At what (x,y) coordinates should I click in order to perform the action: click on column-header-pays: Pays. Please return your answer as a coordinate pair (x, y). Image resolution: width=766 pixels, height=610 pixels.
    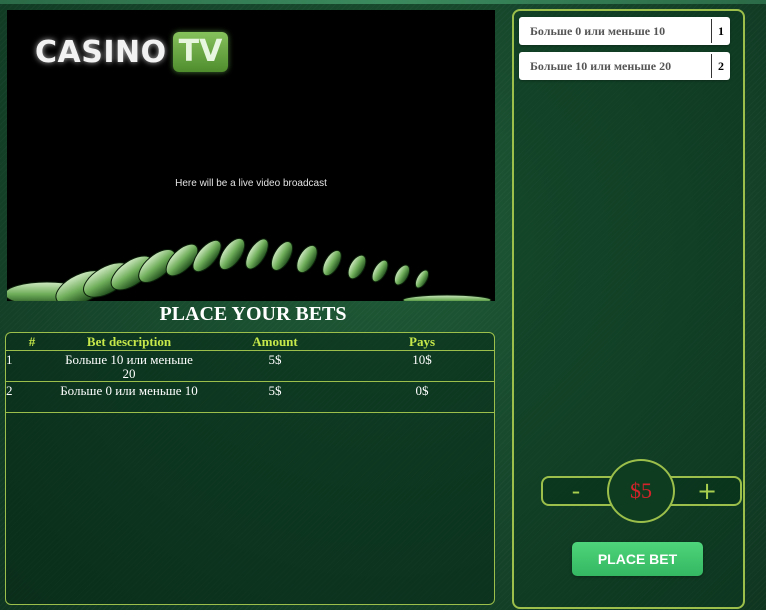
    Looking at the image, I should click on (422, 342).